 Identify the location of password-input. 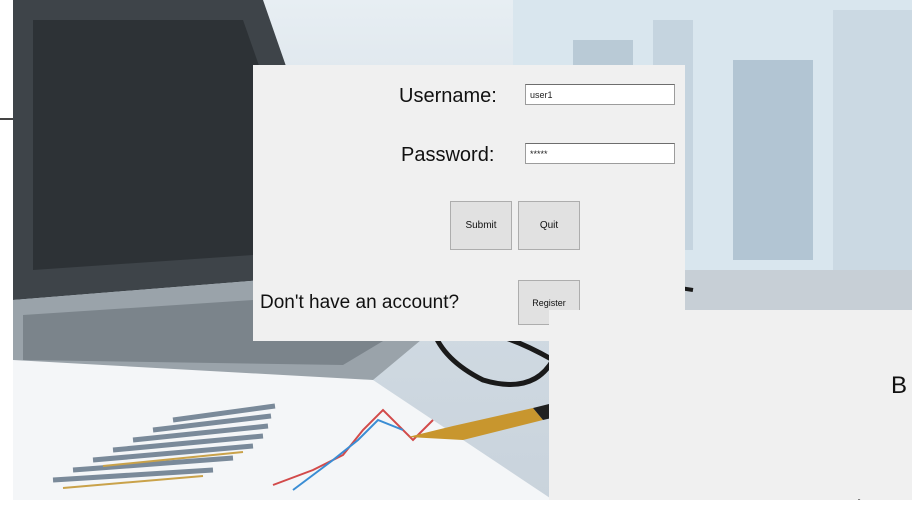
(600, 153).